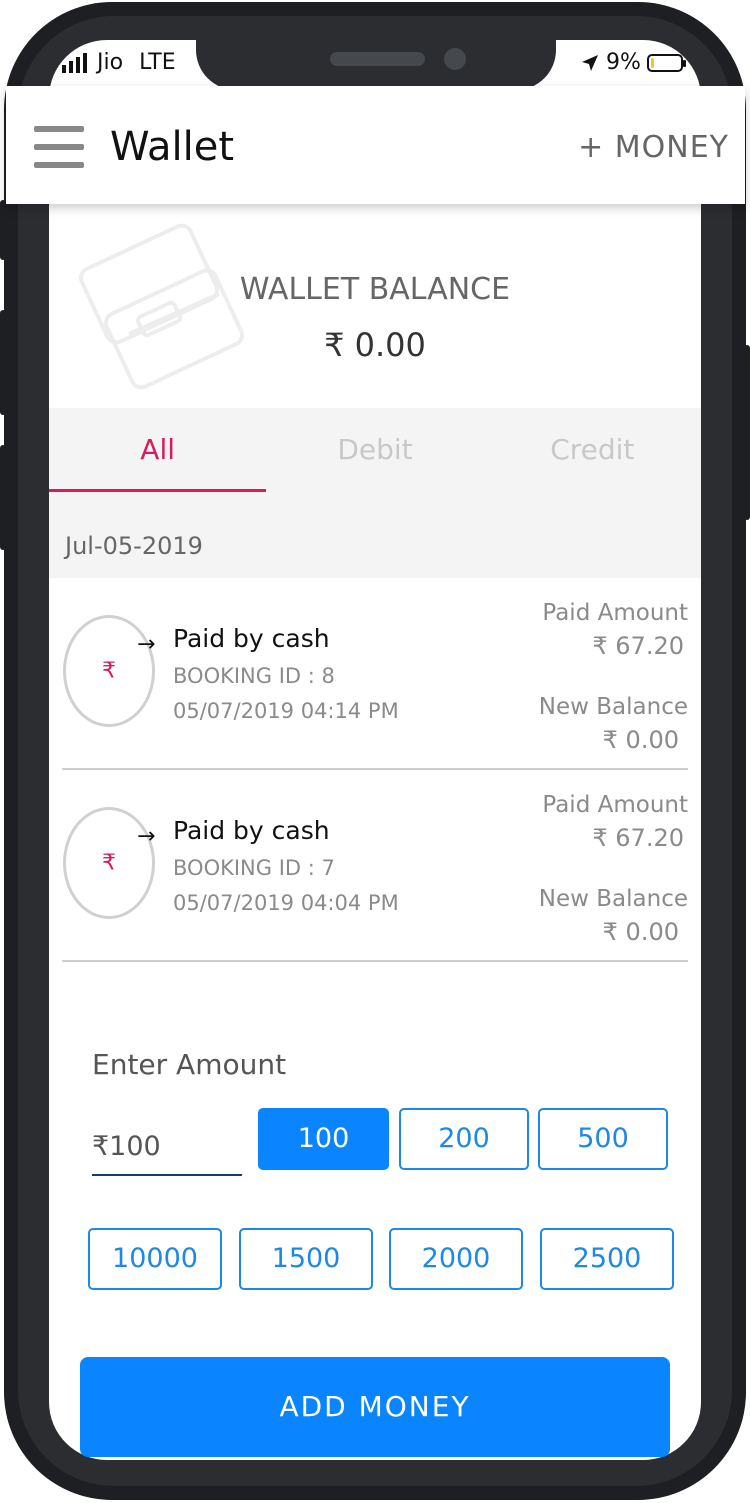  I want to click on amount-option-10000: 10000, so click(155, 1259).